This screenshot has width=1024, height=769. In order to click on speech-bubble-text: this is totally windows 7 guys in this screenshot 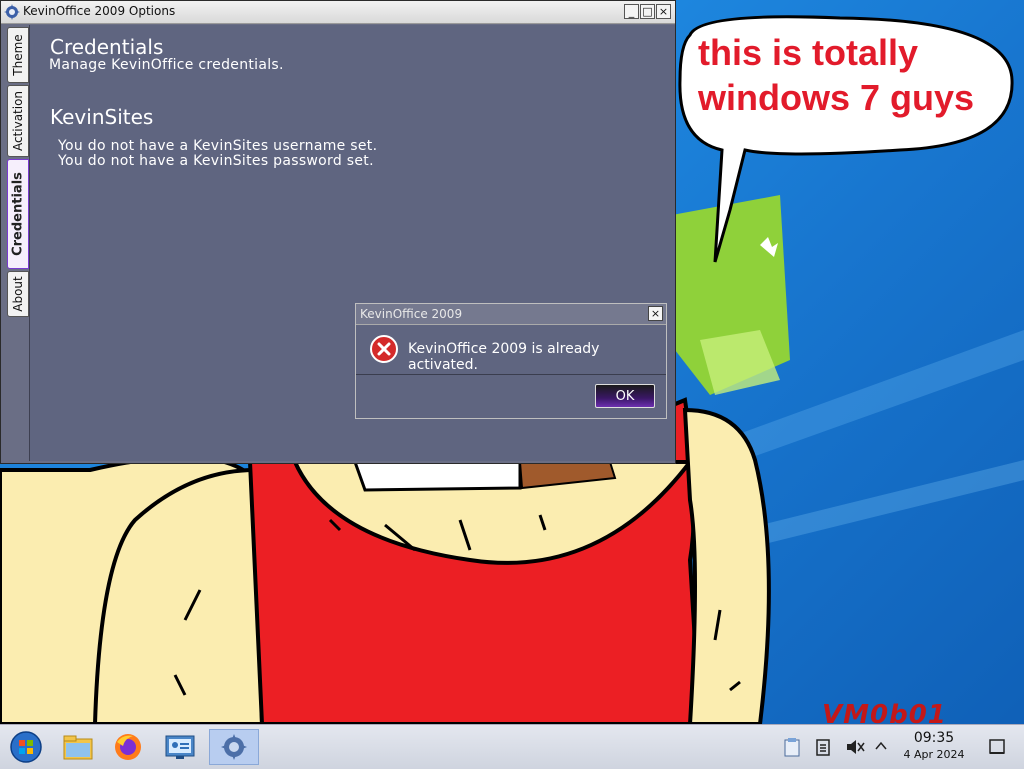, I will do `click(853, 75)`.